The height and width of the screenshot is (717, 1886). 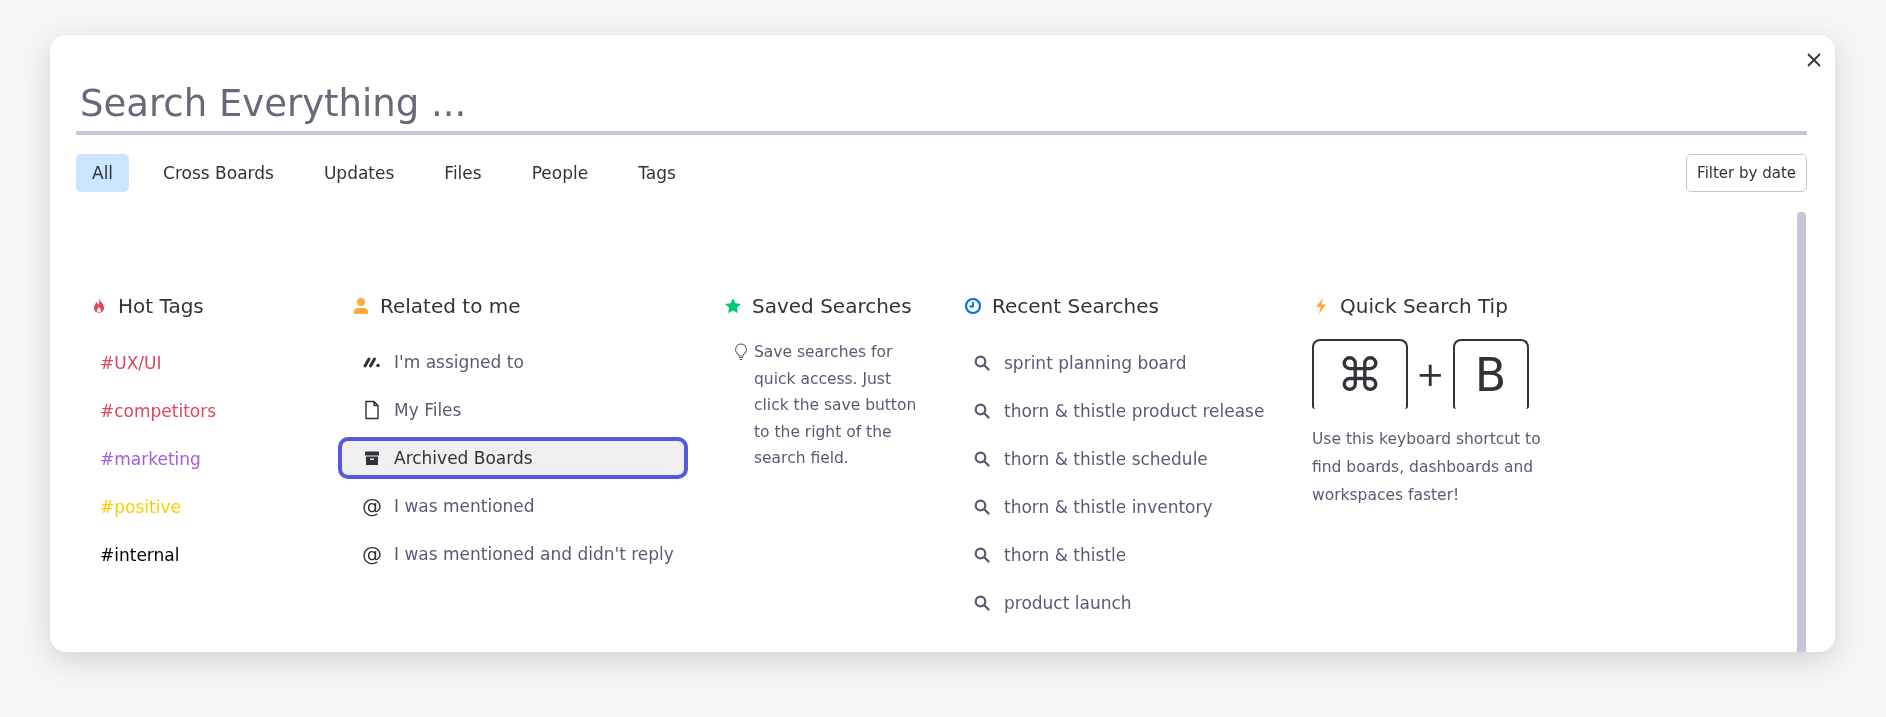 I want to click on tag-link: #competitors, so click(x=158, y=411).